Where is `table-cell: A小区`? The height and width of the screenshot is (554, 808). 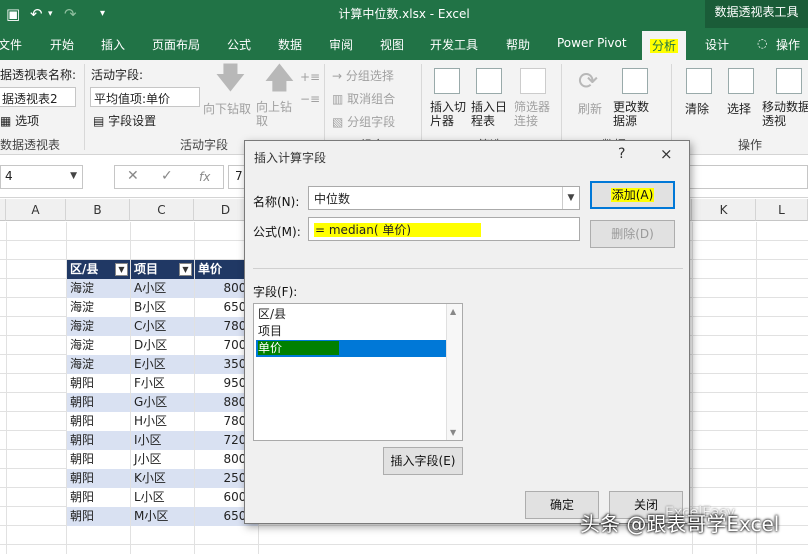
table-cell: A小区 is located at coordinates (162, 288).